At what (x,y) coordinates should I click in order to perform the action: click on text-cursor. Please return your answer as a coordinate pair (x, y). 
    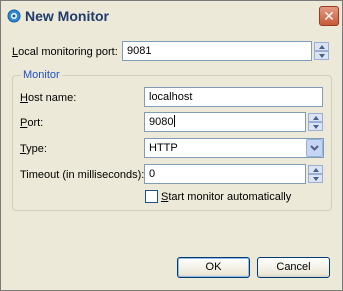
    Looking at the image, I should click on (175, 121).